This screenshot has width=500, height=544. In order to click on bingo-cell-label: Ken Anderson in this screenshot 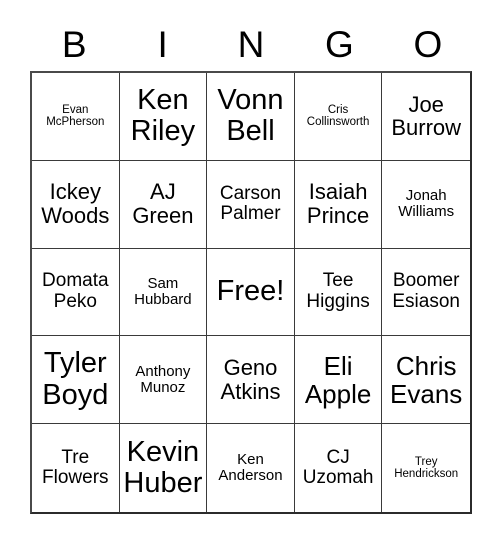, I will do `click(250, 467)`.